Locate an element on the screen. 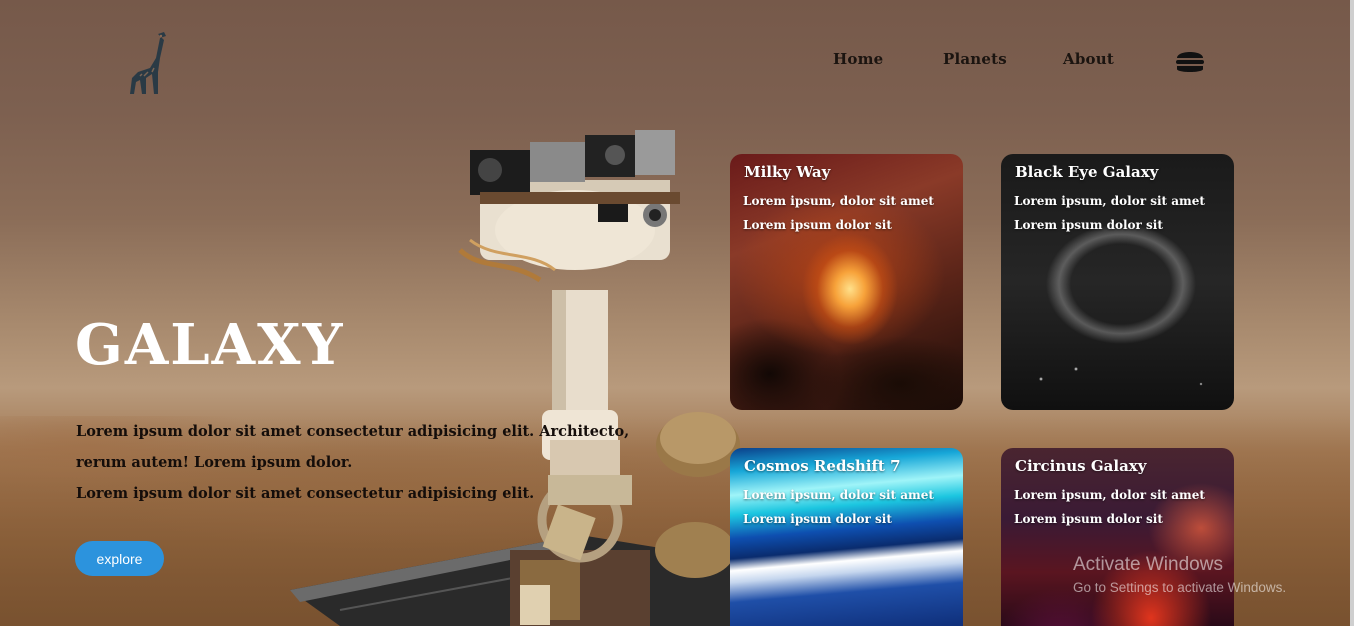 The width and height of the screenshot is (1354, 626). scrollbar is located at coordinates (1352, 313).